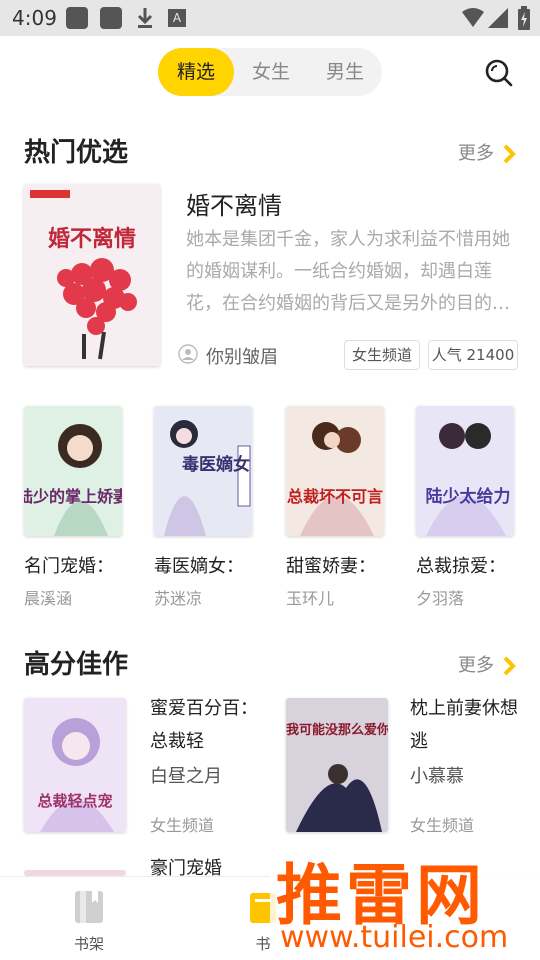 Image resolution: width=540 pixels, height=960 pixels. I want to click on high-score-more-link: 更多, so click(487, 664).